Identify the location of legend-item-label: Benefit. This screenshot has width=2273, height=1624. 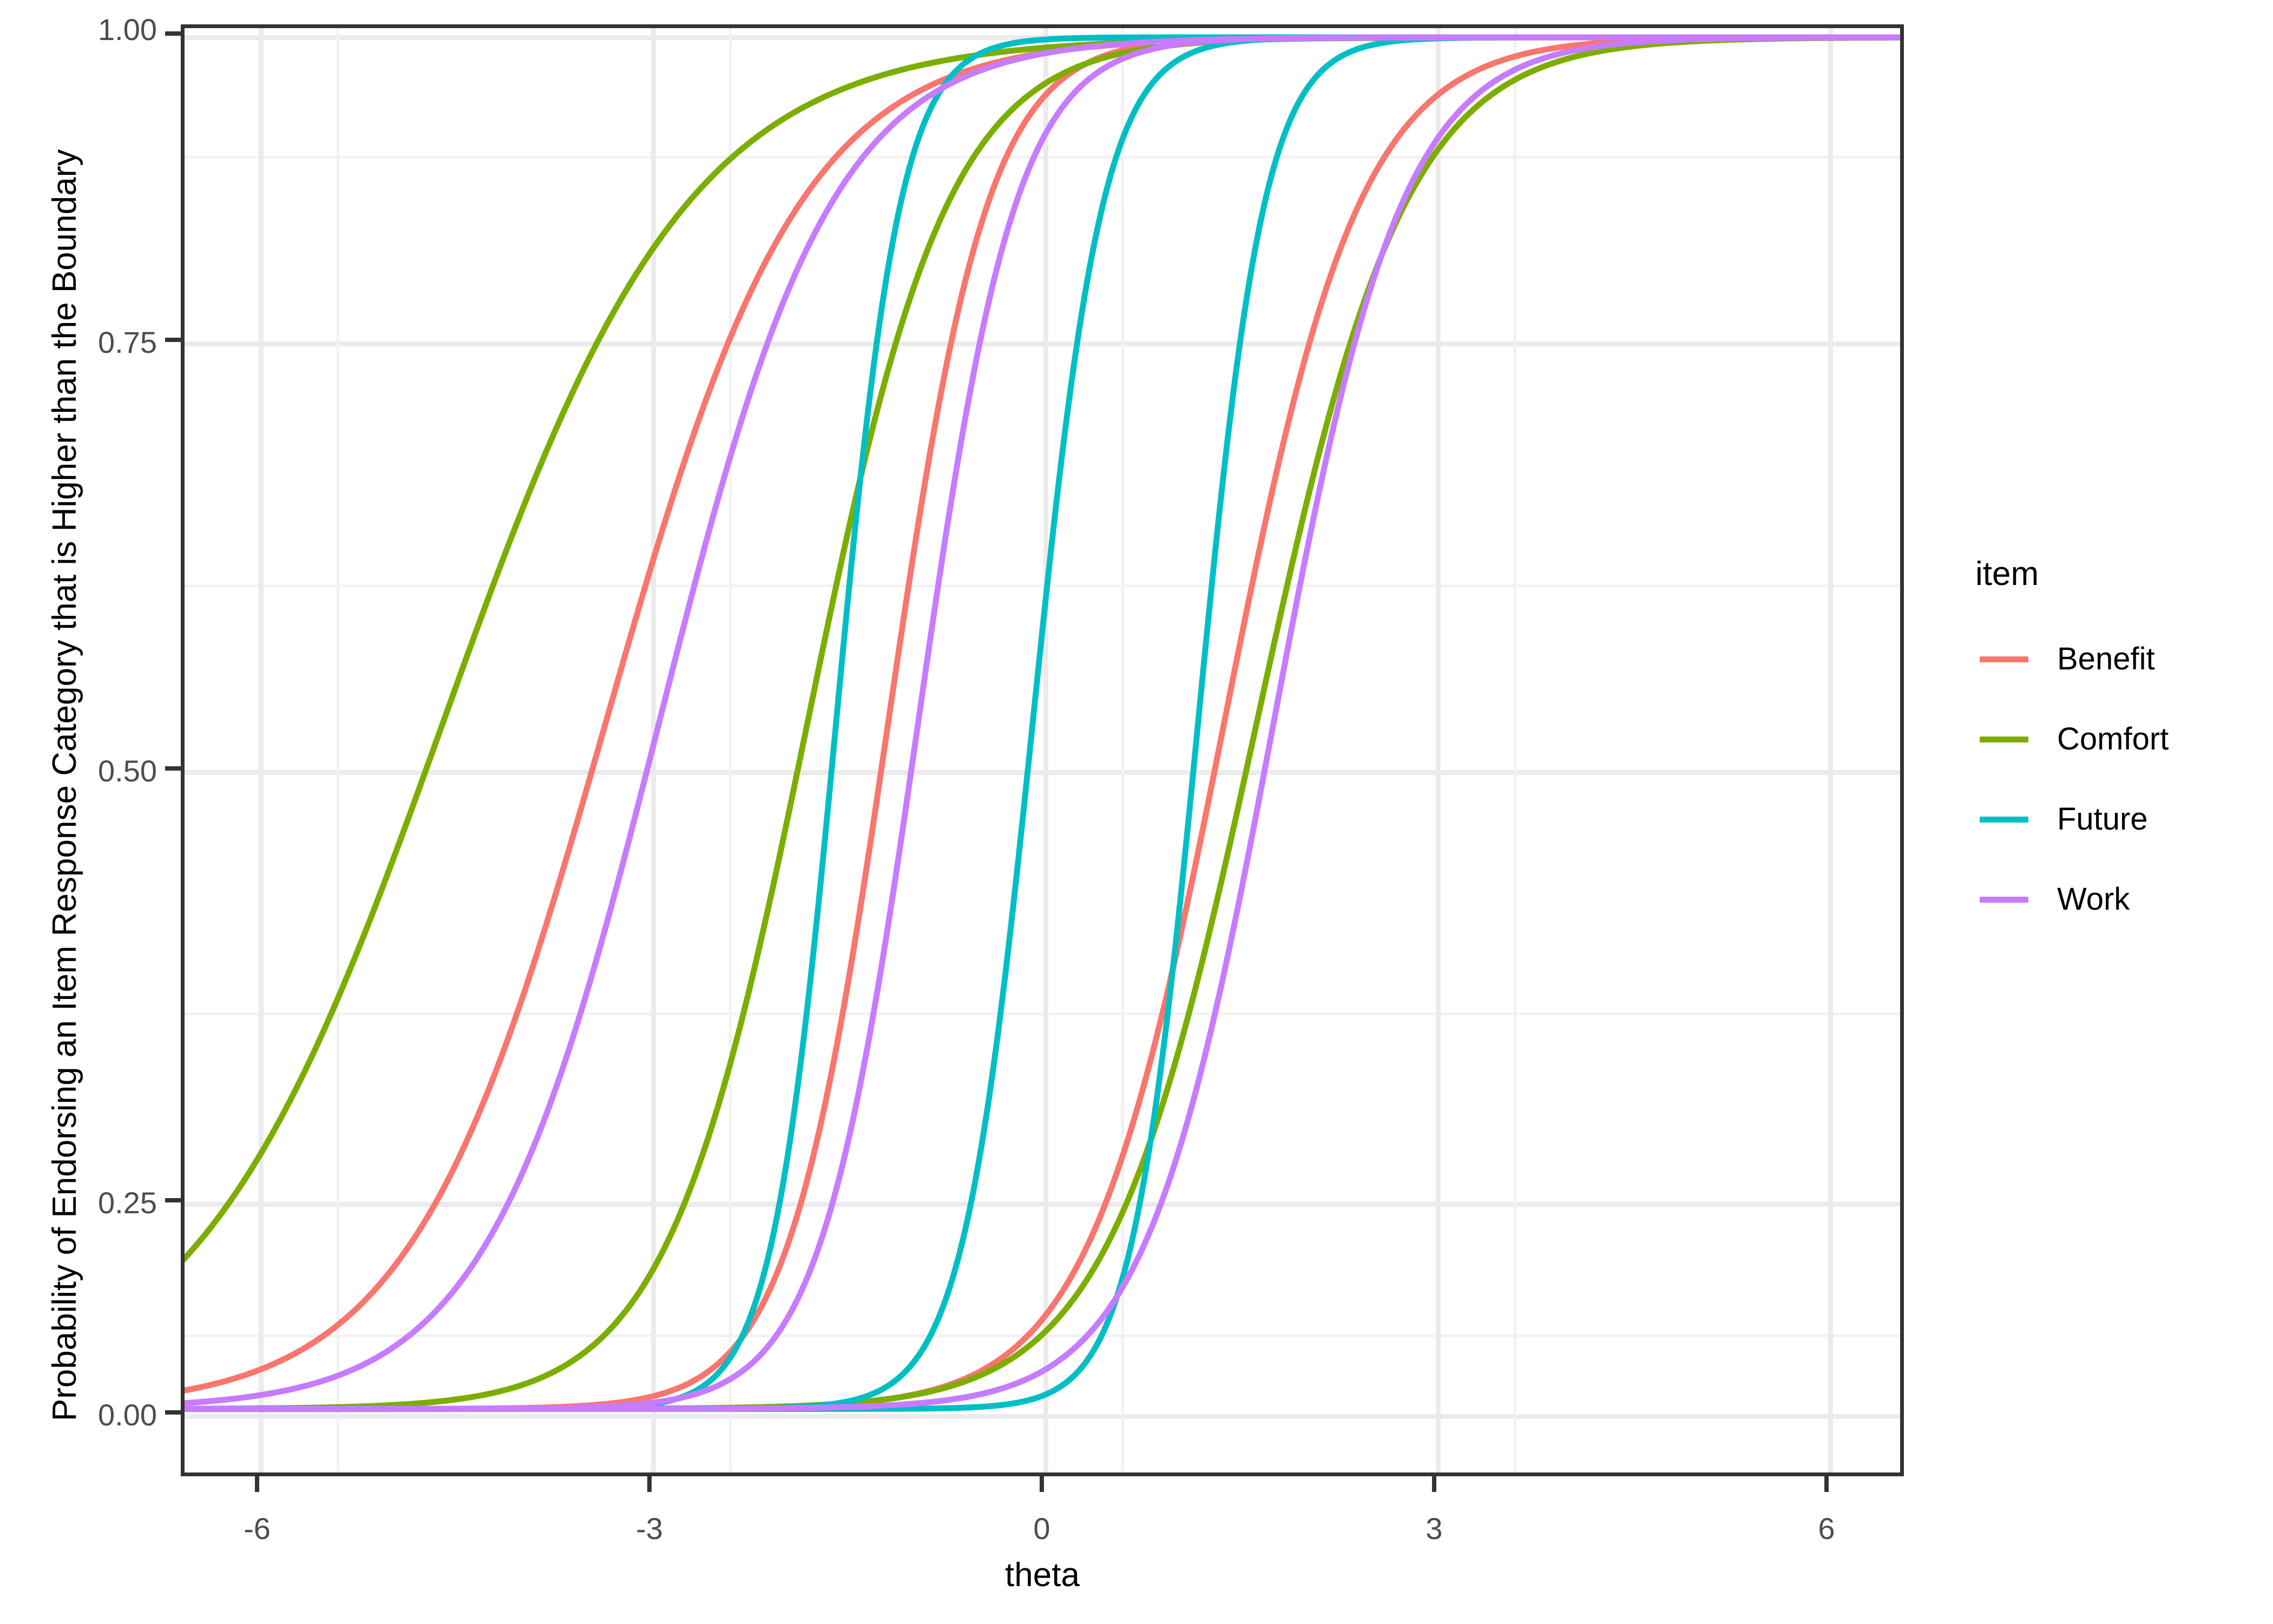
(2106, 658).